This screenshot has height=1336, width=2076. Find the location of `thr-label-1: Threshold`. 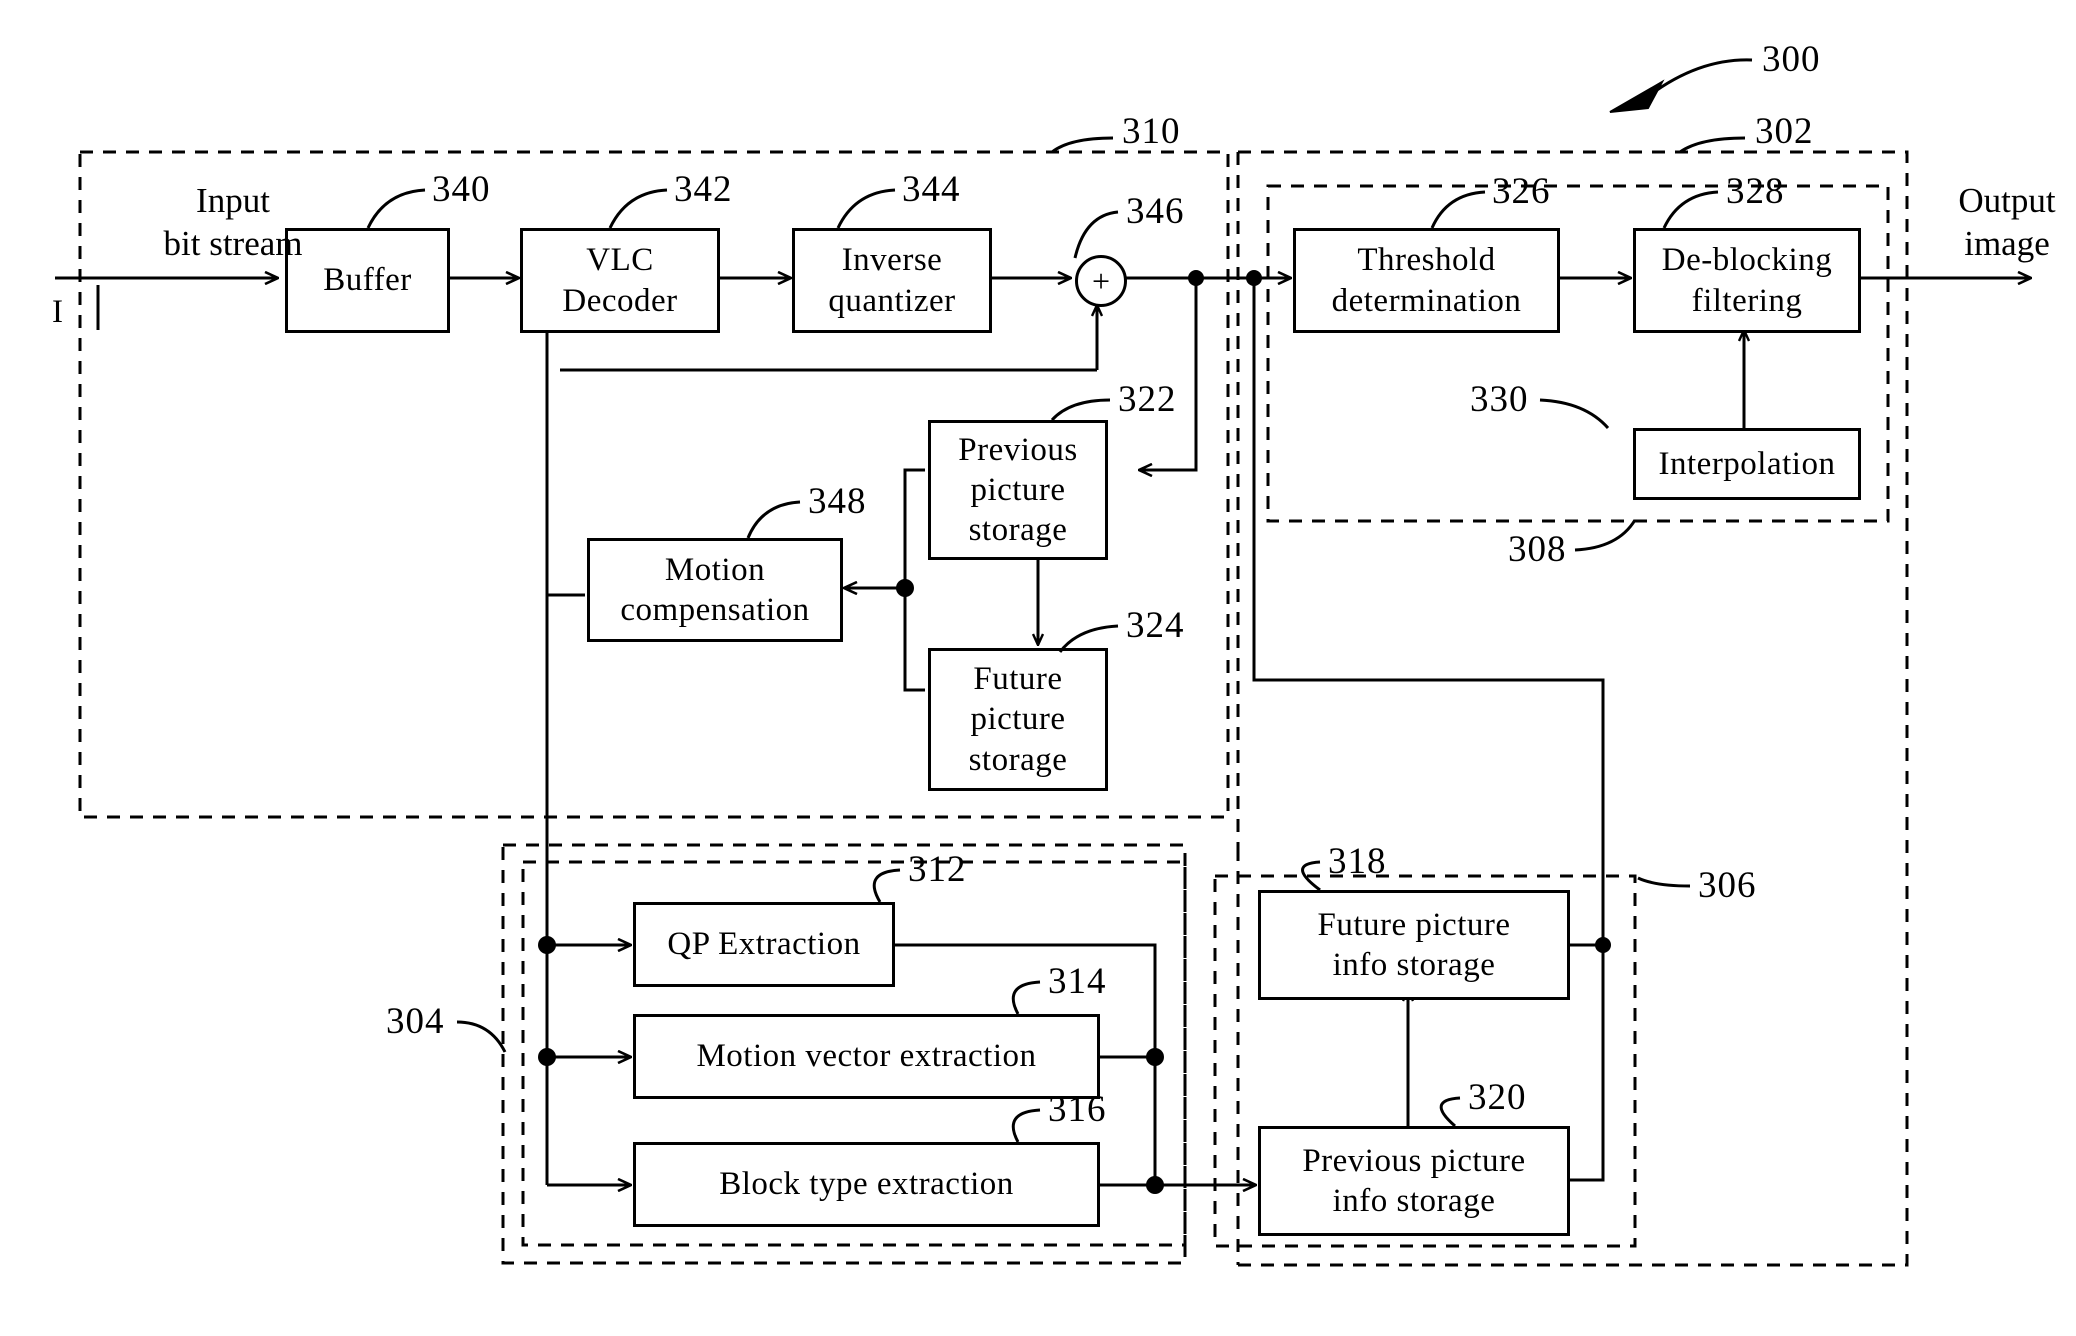

thr-label-1: Threshold is located at coordinates (1426, 260).